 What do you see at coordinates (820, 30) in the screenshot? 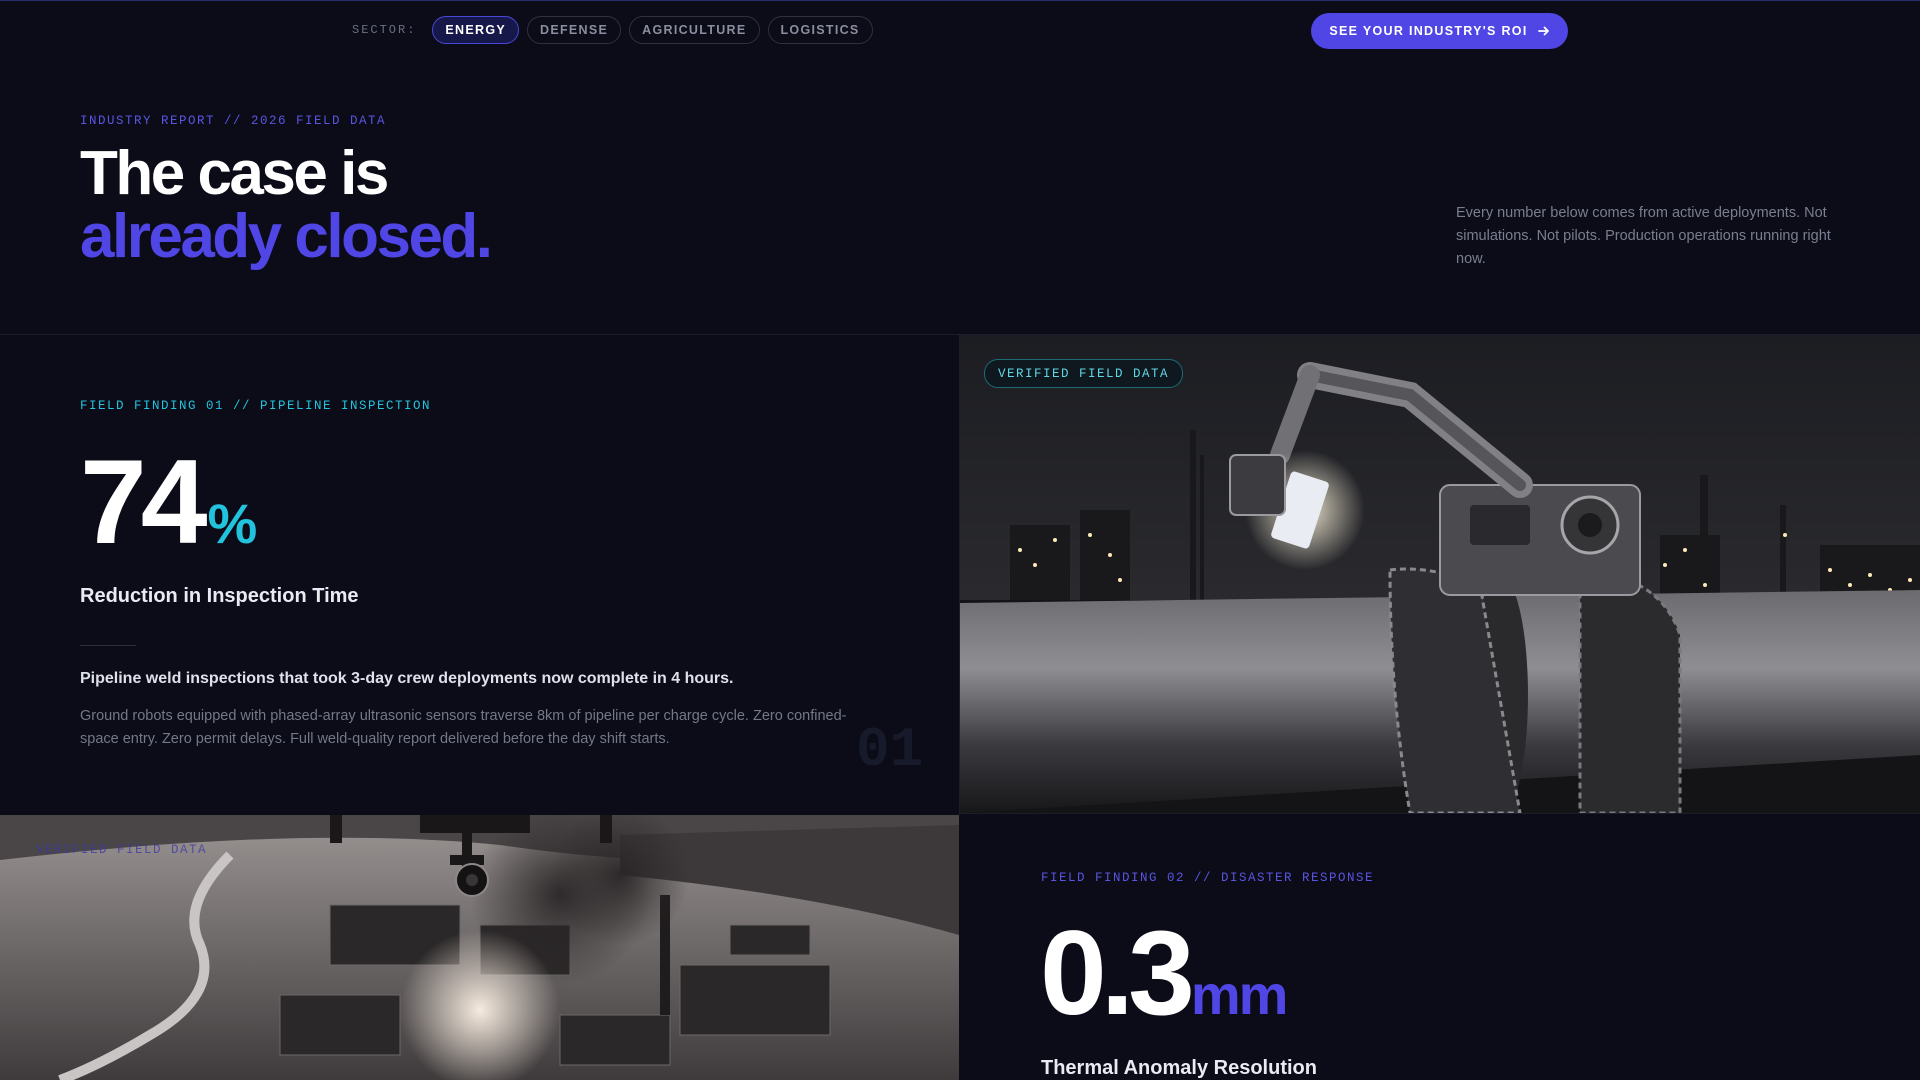
I see `sector-pill-logistics: LOGISTICS` at bounding box center [820, 30].